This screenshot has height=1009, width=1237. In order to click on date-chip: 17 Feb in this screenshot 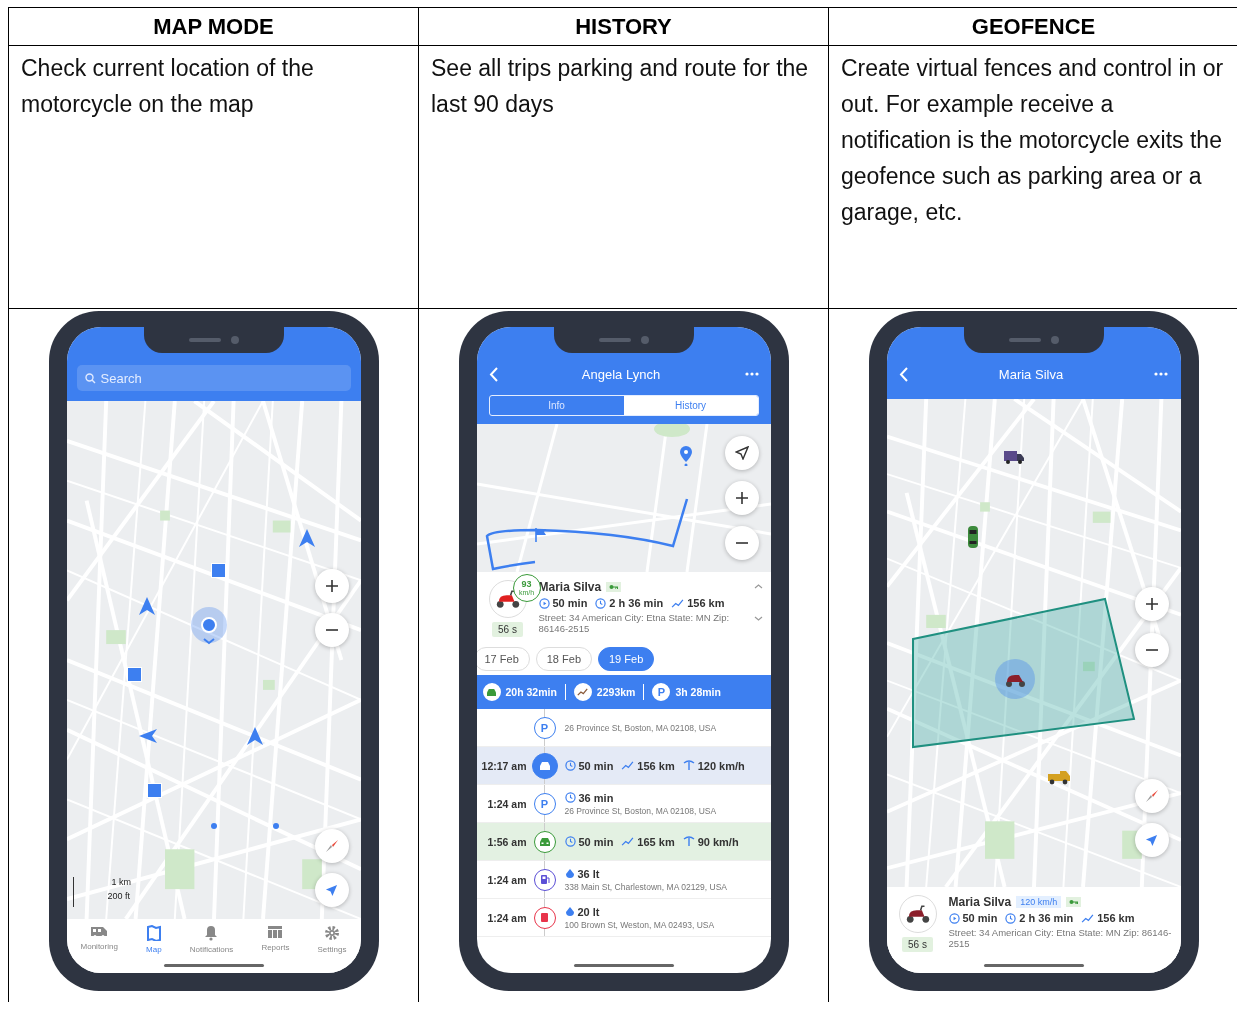, I will do `click(503, 659)`.